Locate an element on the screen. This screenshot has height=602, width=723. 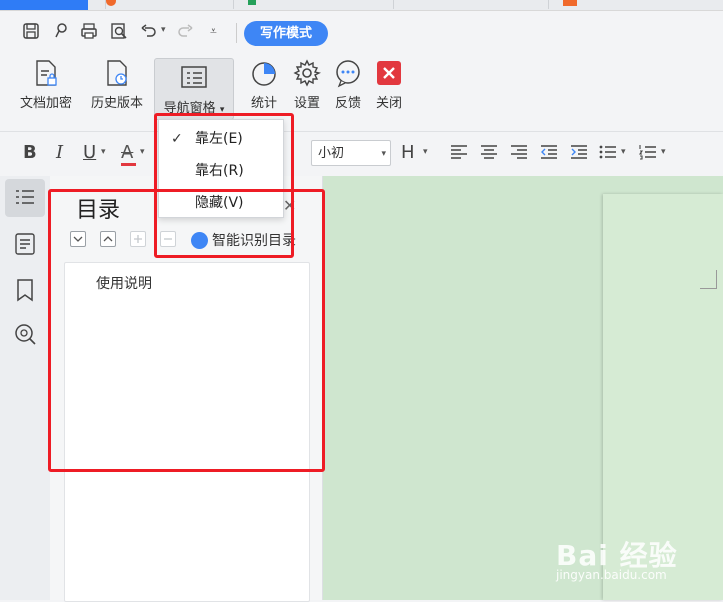
feedback-label: 反馈 is located at coordinates (347, 103).